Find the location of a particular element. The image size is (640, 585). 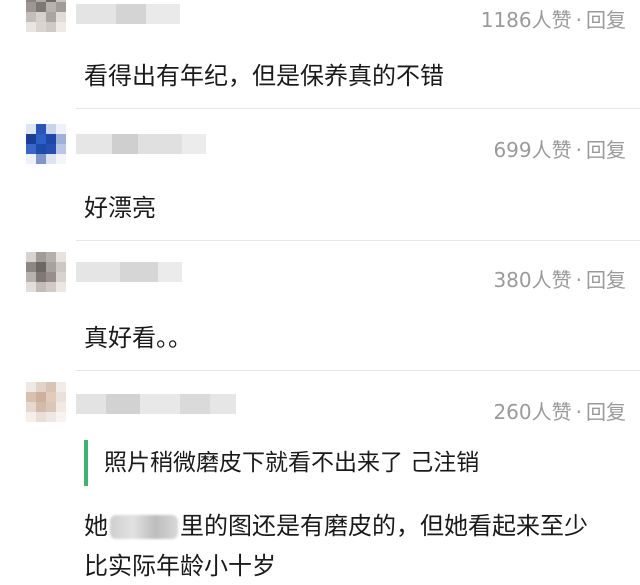

comment-text-rest: 里的图还是有磨皮的，但她看起来至少 is located at coordinates (384, 526).